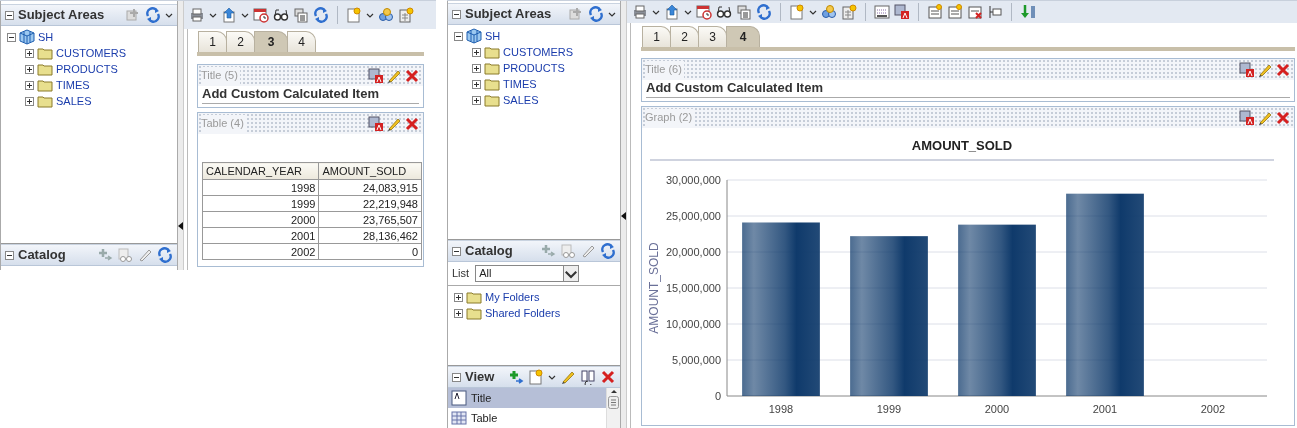 This screenshot has height=428, width=1297. I want to click on list-dropdown: All, so click(527, 273).